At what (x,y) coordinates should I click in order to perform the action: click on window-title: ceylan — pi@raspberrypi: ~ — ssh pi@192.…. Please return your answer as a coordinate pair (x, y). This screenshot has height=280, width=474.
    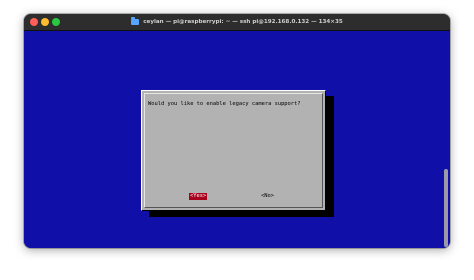
    Looking at the image, I should click on (243, 22).